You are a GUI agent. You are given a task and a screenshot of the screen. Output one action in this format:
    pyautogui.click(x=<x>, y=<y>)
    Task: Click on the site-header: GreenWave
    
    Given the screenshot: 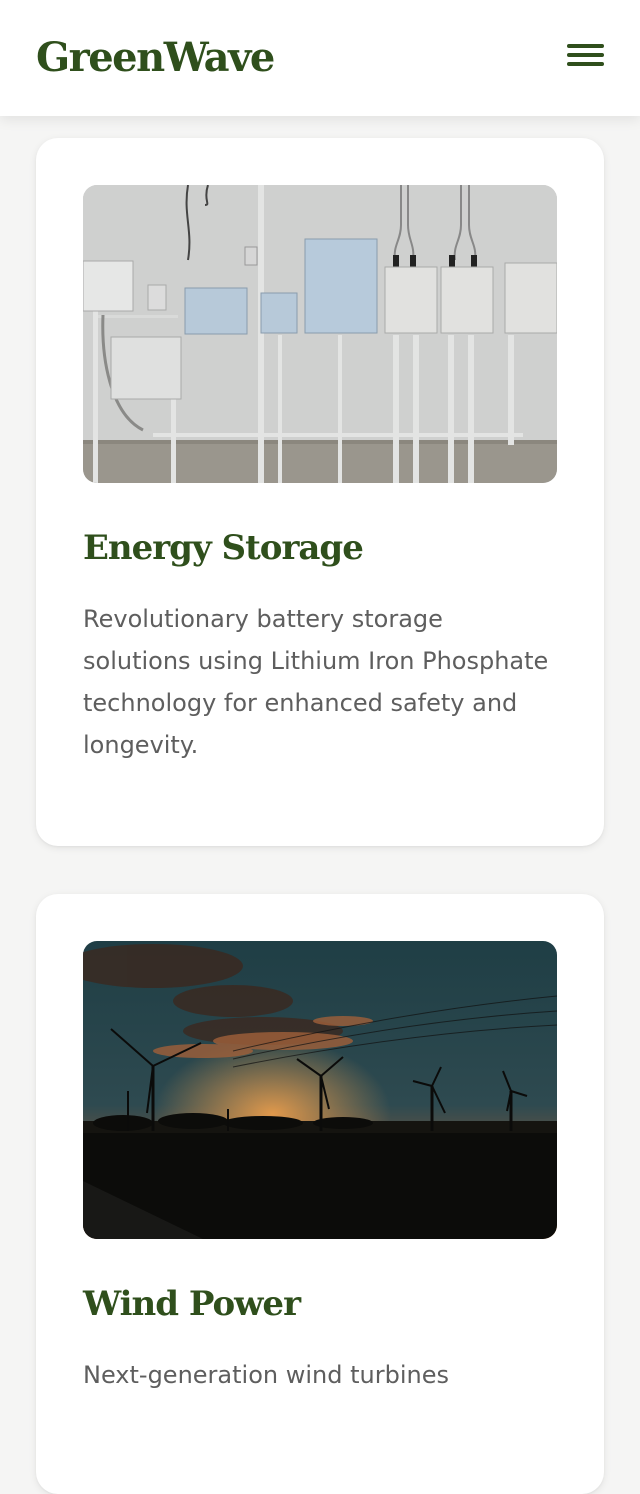 What is the action you would take?
    pyautogui.click(x=320, y=58)
    